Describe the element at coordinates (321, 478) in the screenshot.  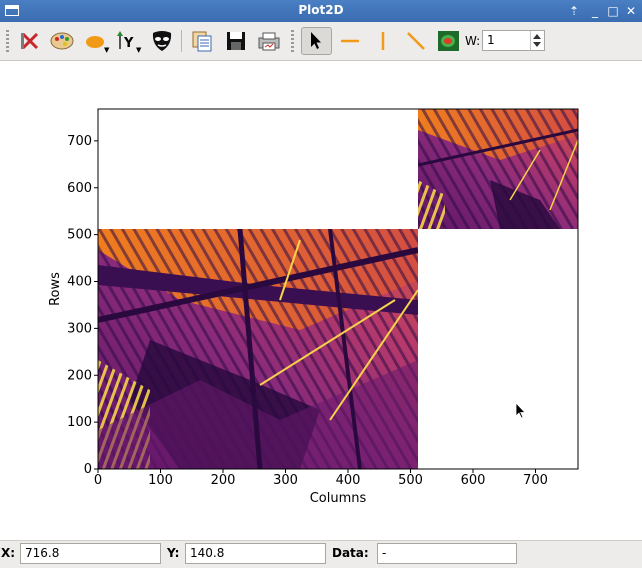
I see `x-axis: 0 100 200 300 400 500 600 700` at that location.